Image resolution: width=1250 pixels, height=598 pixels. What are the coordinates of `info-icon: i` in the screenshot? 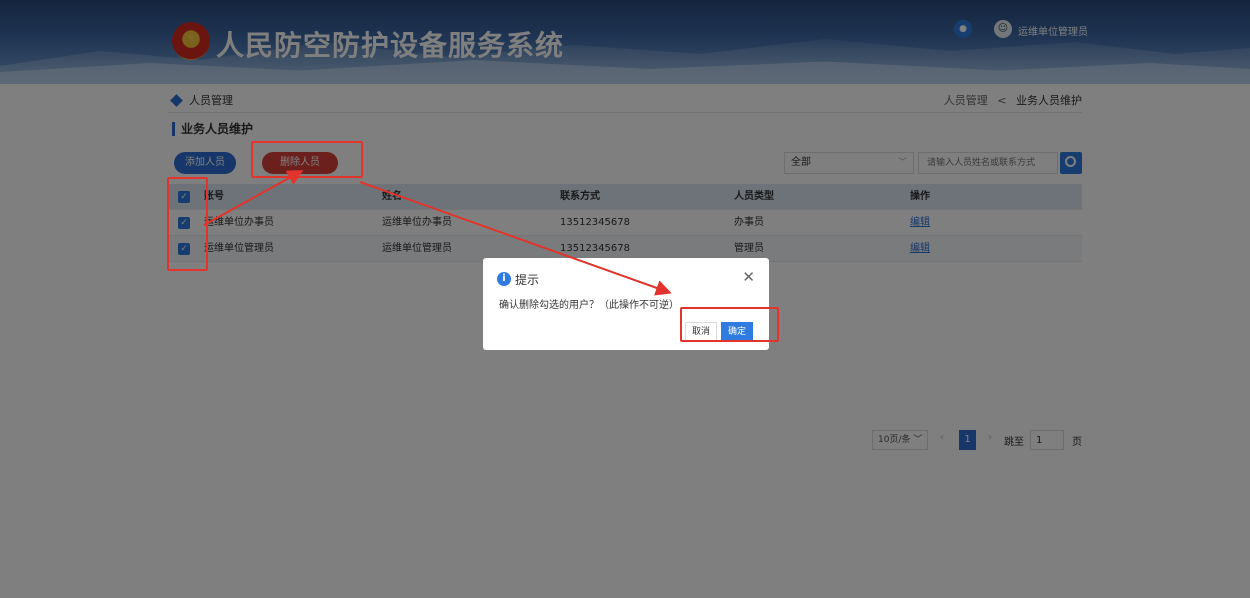 It's located at (504, 279).